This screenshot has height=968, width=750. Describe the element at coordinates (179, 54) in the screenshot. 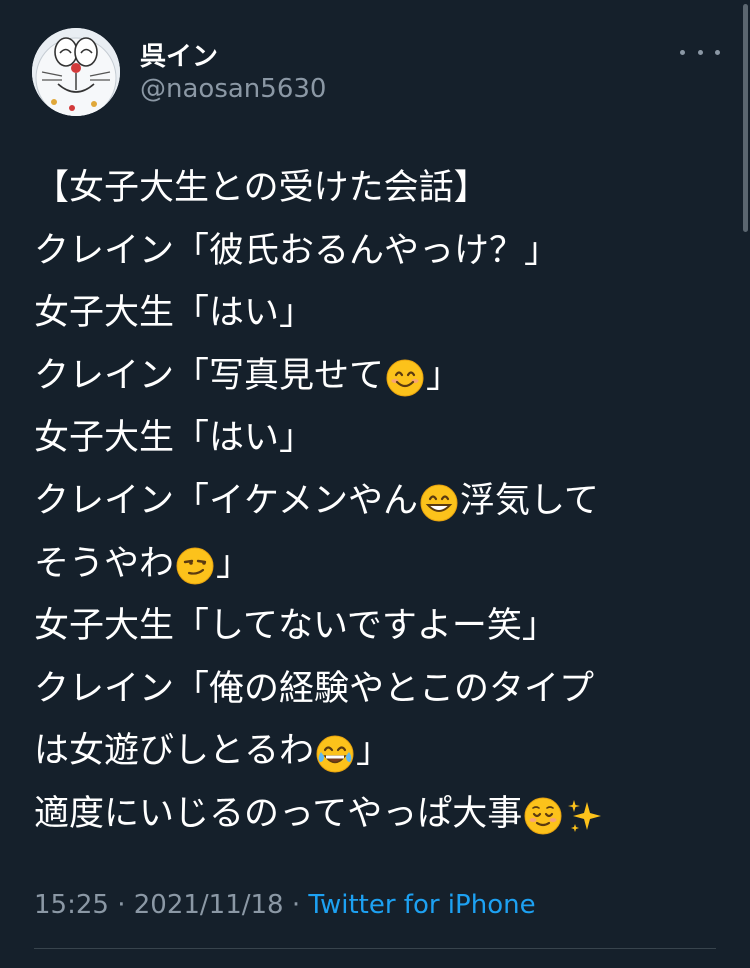

I see `display-name: 呉イン` at that location.